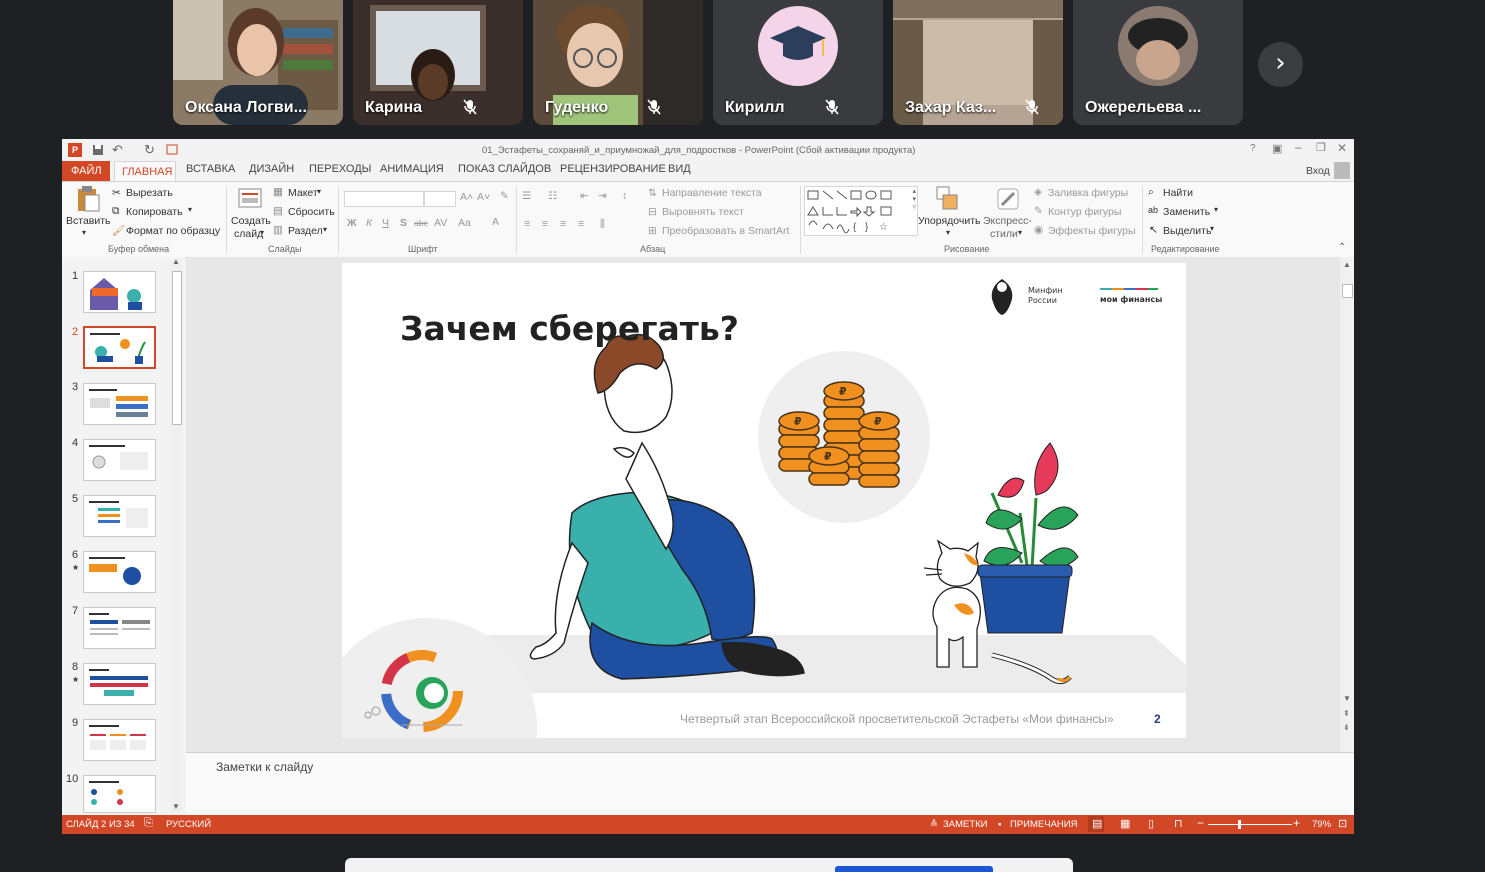 The image size is (1485, 872). Describe the element at coordinates (652, 231) in the screenshot. I see `smartart-icon: ⊞` at that location.